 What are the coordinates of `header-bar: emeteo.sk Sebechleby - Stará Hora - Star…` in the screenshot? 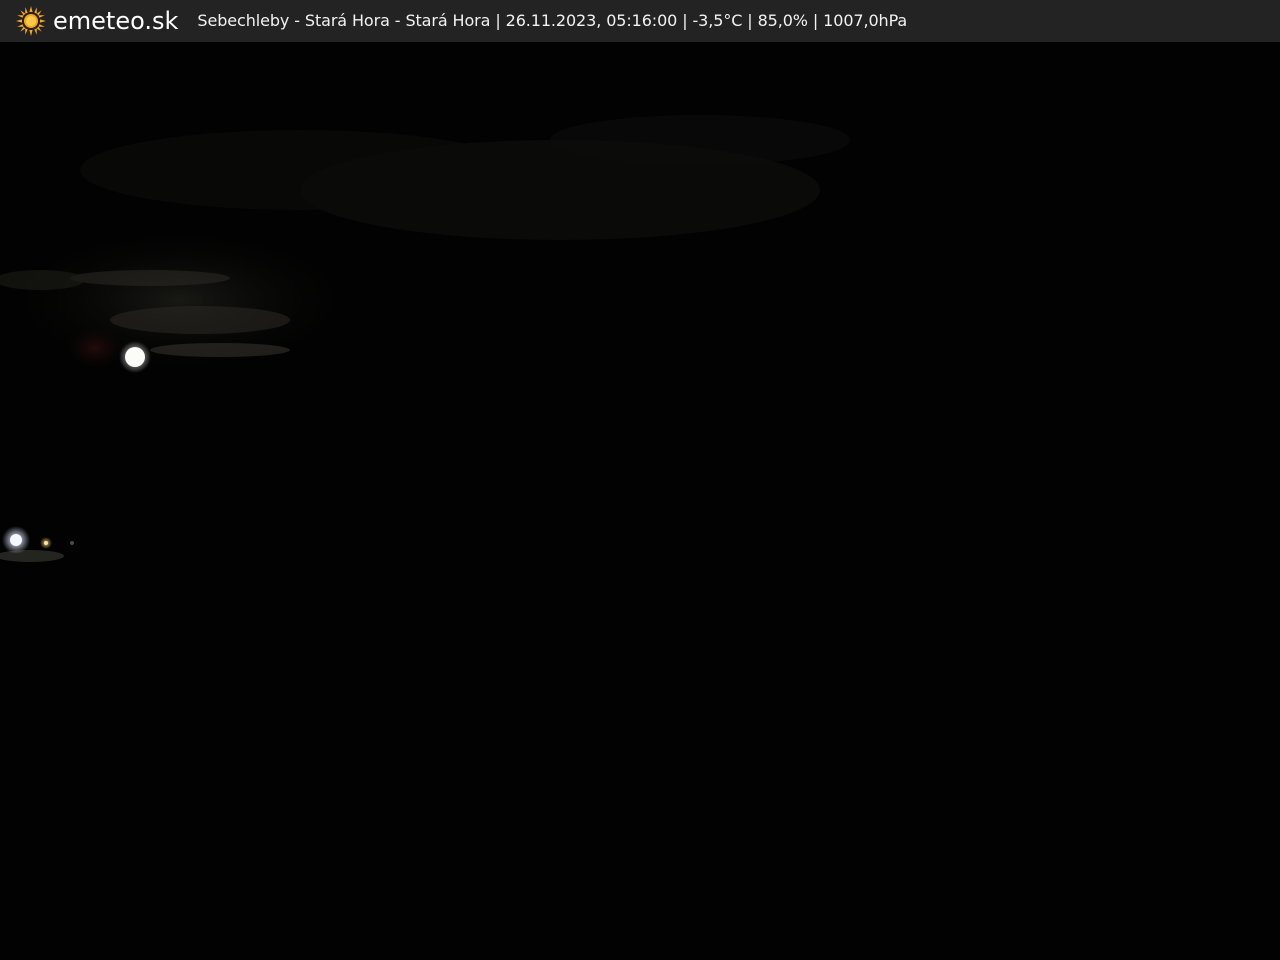 It's located at (640, 21).